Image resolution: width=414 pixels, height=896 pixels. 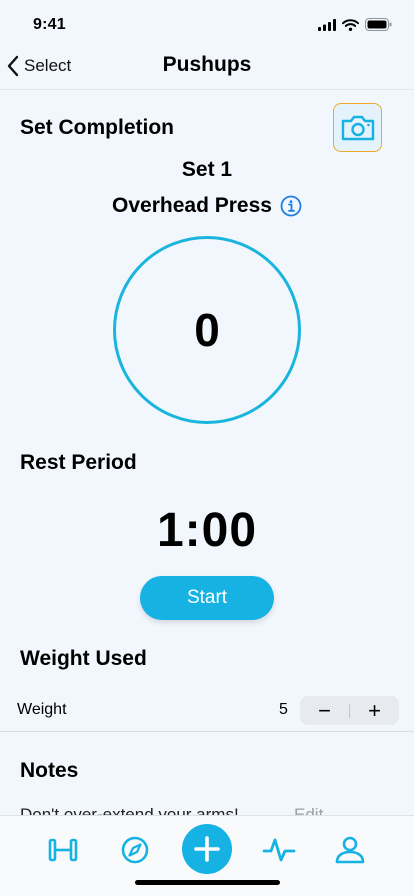 I want to click on weight-row: Weight 5 − +, so click(x=207, y=711).